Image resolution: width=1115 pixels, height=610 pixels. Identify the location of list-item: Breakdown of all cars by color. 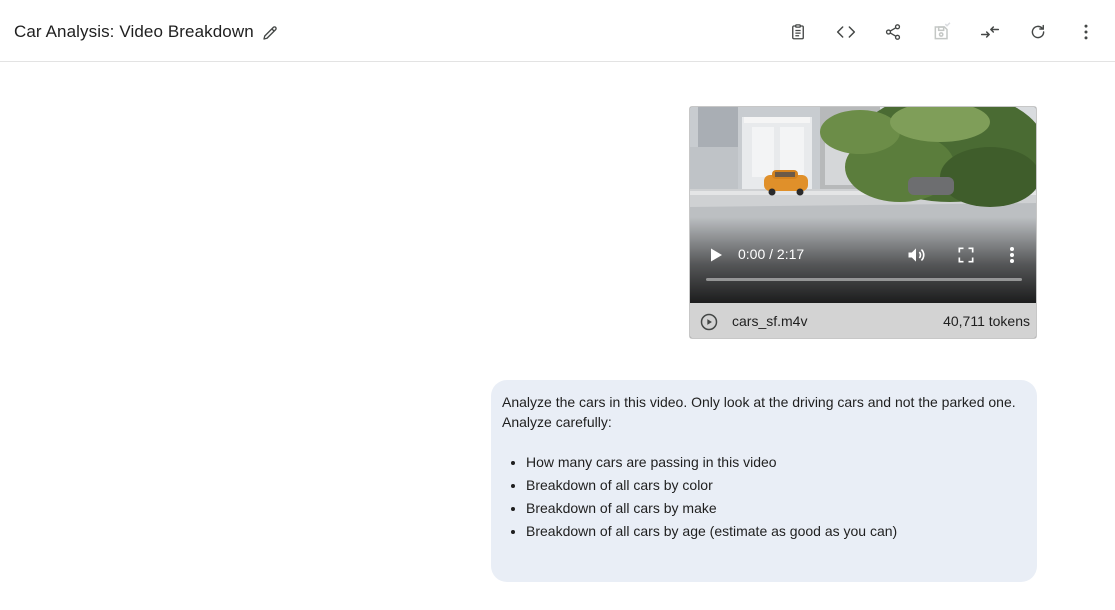
(776, 485).